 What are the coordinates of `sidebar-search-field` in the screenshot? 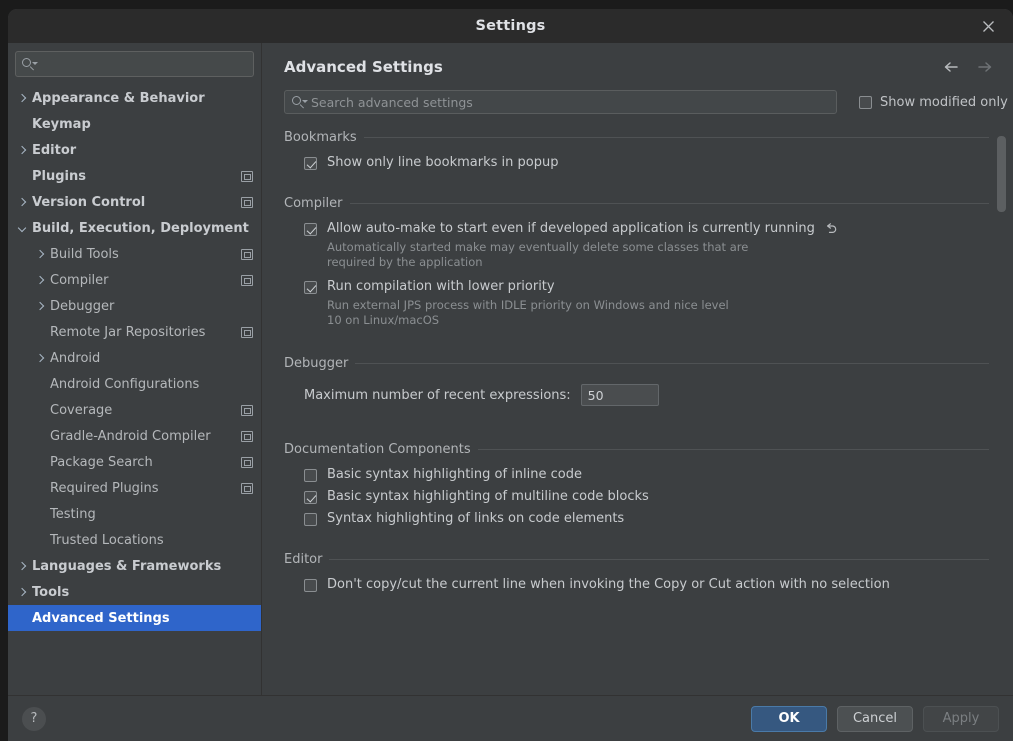 It's located at (134, 64).